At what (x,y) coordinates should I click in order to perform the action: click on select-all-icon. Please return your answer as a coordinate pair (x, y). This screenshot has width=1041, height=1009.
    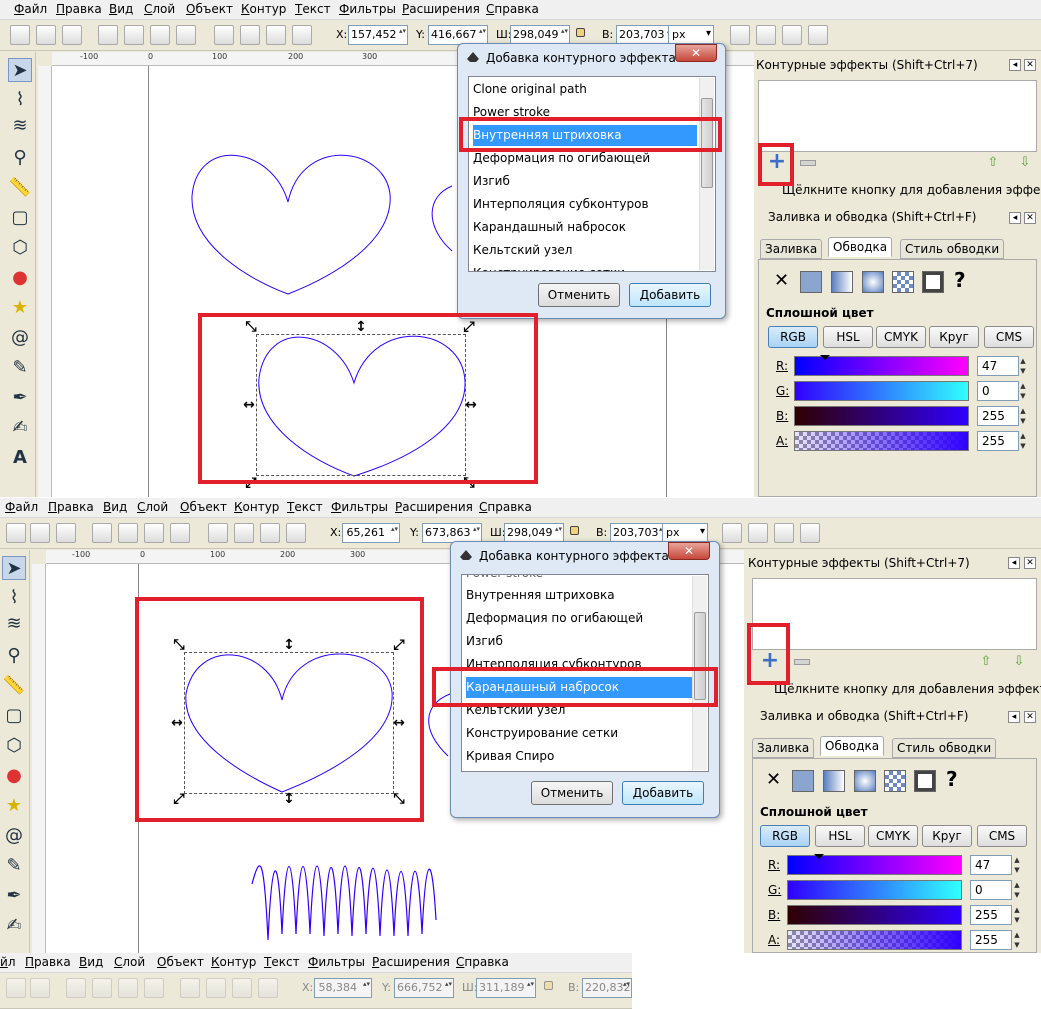
    Looking at the image, I should click on (20, 35).